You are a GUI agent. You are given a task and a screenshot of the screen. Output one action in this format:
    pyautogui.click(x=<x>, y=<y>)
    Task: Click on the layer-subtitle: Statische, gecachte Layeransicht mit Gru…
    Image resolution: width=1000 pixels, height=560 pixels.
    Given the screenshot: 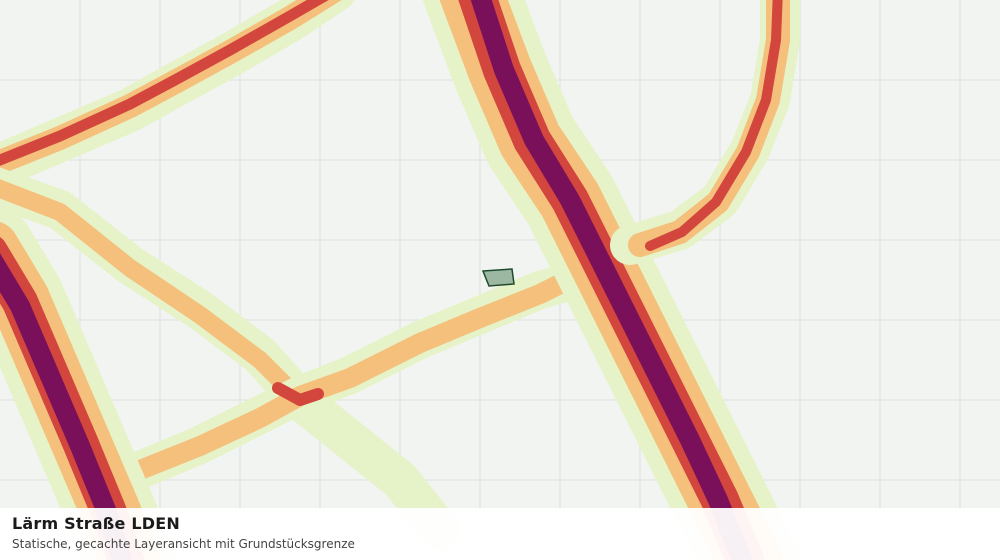 What is the action you would take?
    pyautogui.click(x=183, y=544)
    